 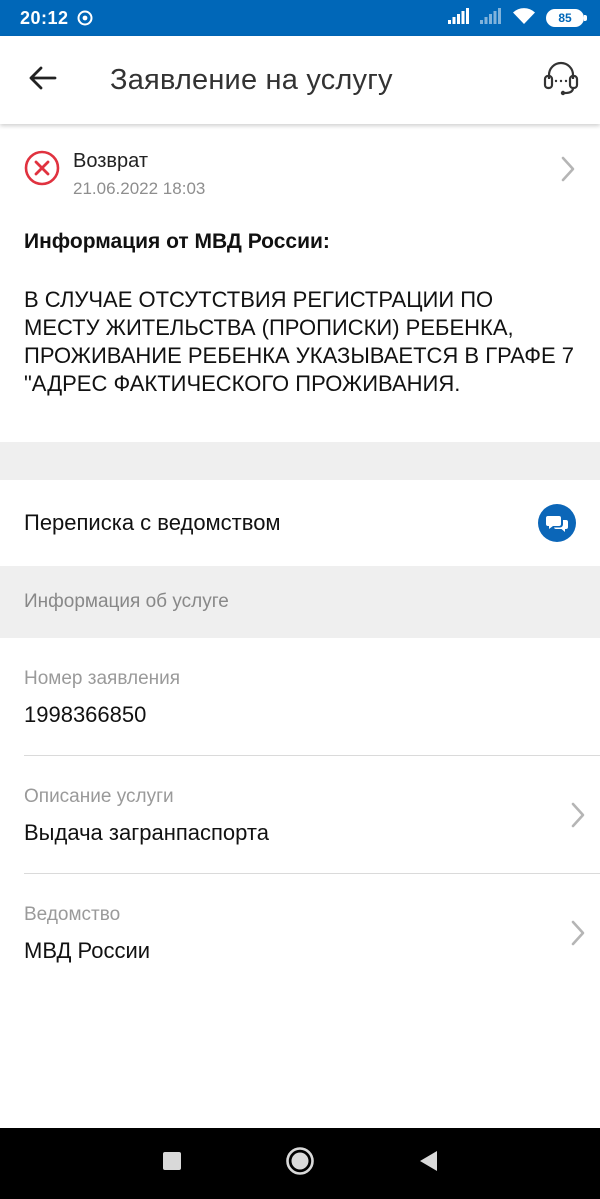 I want to click on field-value: 1998366850, so click(x=85, y=714).